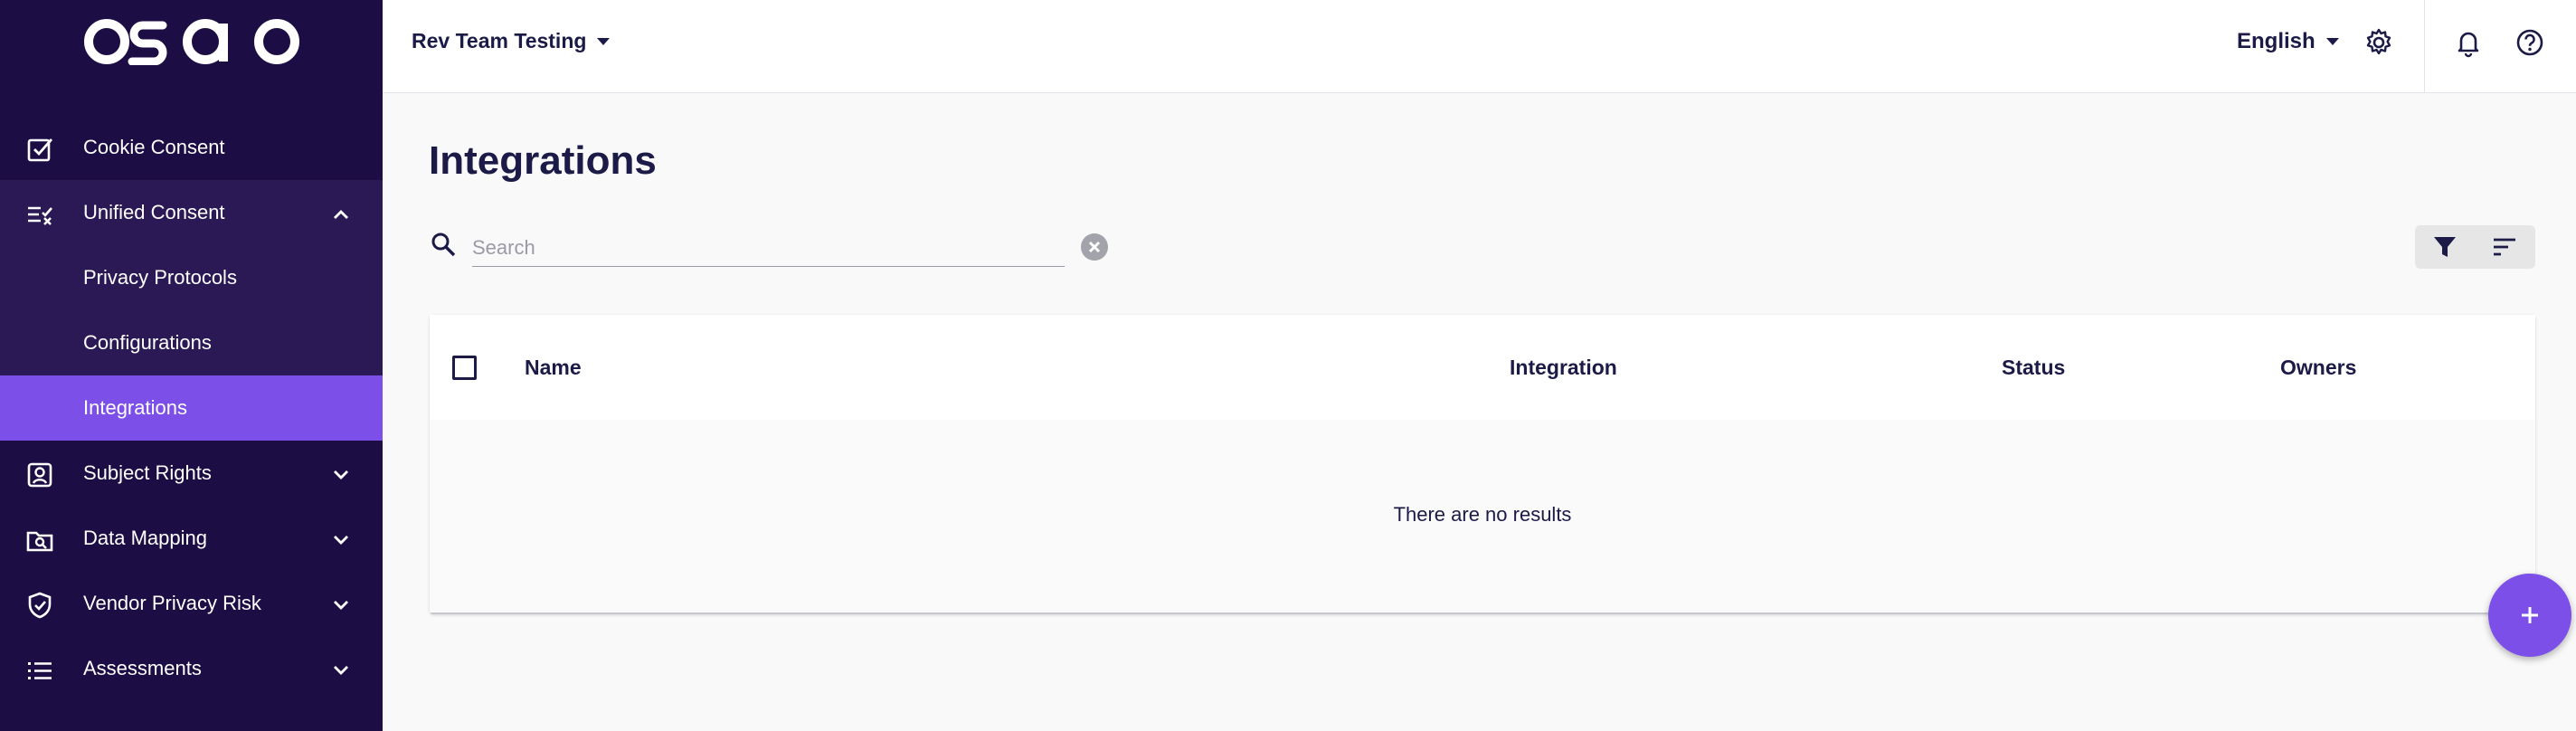 The image size is (2576, 731). Describe the element at coordinates (39, 540) in the screenshot. I see `folder-search-icon` at that location.